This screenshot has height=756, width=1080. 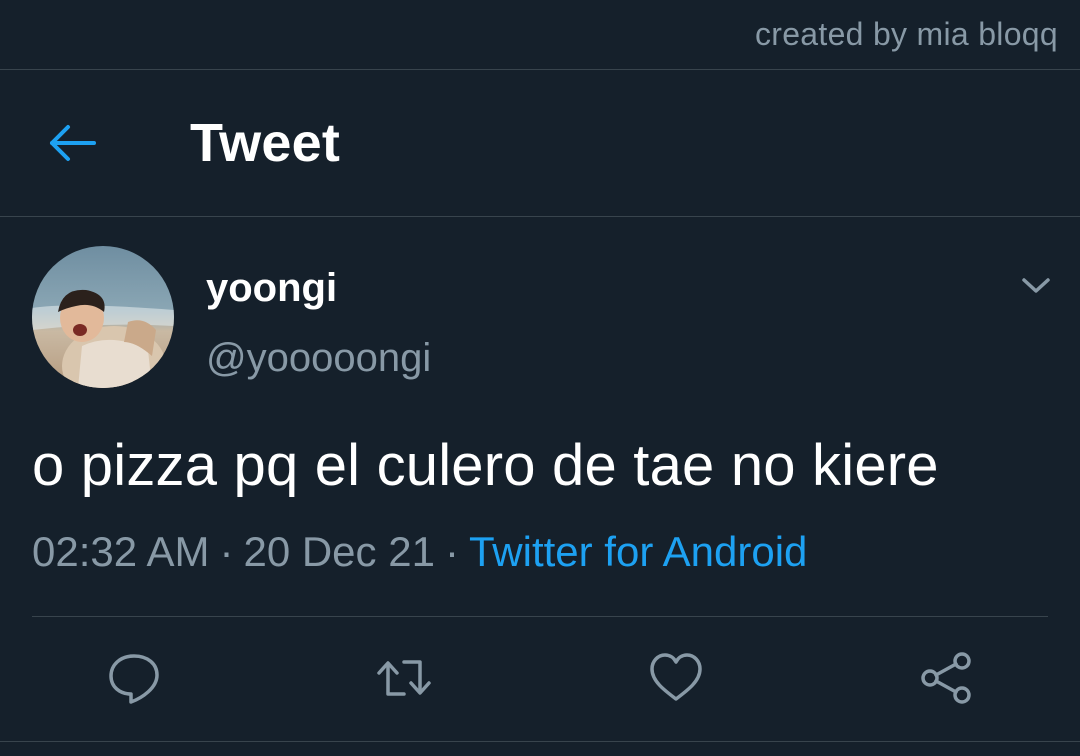 What do you see at coordinates (540, 216) in the screenshot?
I see `header-divider` at bounding box center [540, 216].